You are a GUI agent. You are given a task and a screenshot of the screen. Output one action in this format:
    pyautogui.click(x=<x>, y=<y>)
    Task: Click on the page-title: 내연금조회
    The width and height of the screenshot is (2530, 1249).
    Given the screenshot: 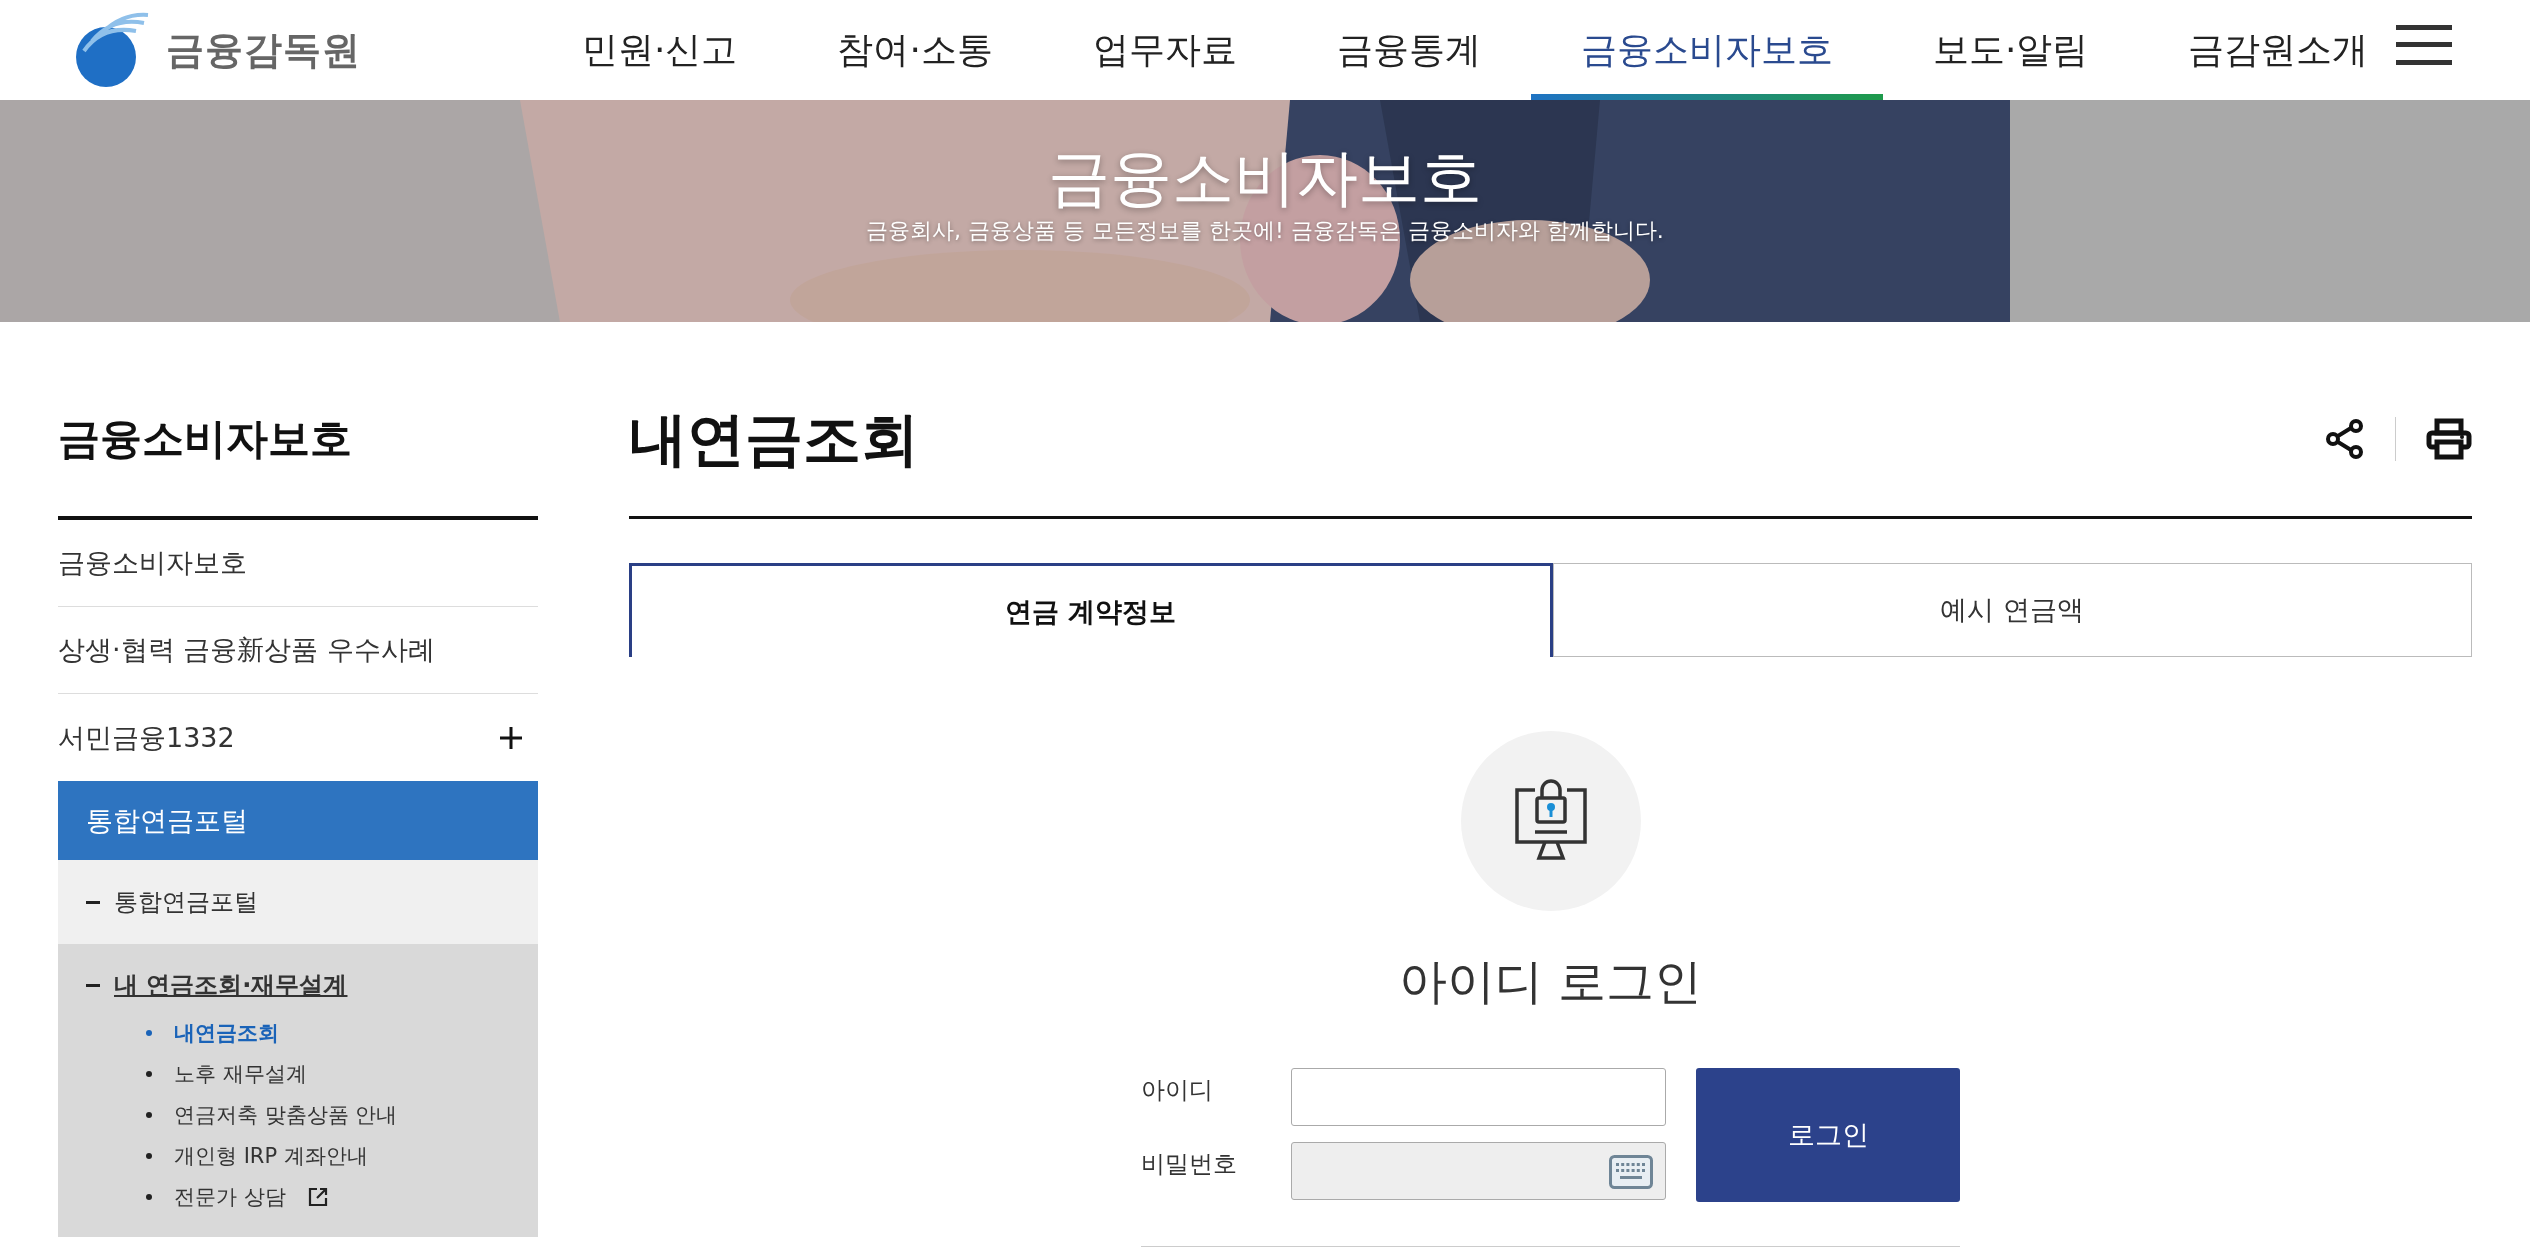 What is the action you would take?
    pyautogui.click(x=774, y=439)
    